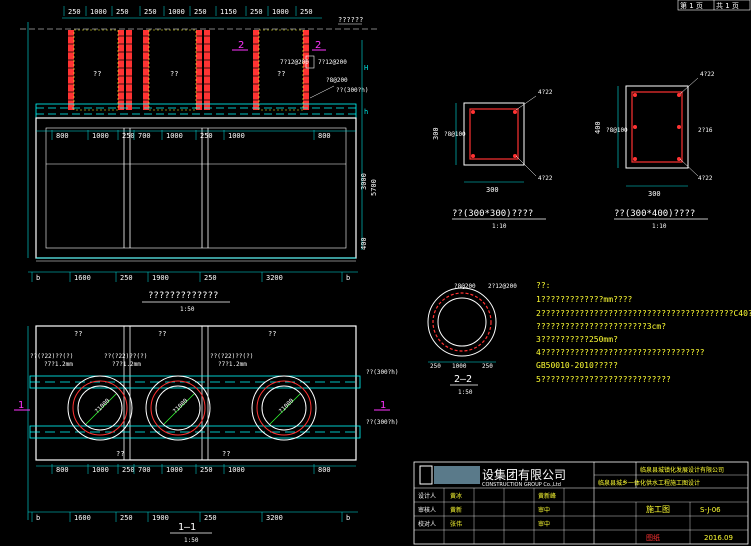 This screenshot has width=751, height=546. I want to click on plan-mark-left: 1, so click(21, 405).